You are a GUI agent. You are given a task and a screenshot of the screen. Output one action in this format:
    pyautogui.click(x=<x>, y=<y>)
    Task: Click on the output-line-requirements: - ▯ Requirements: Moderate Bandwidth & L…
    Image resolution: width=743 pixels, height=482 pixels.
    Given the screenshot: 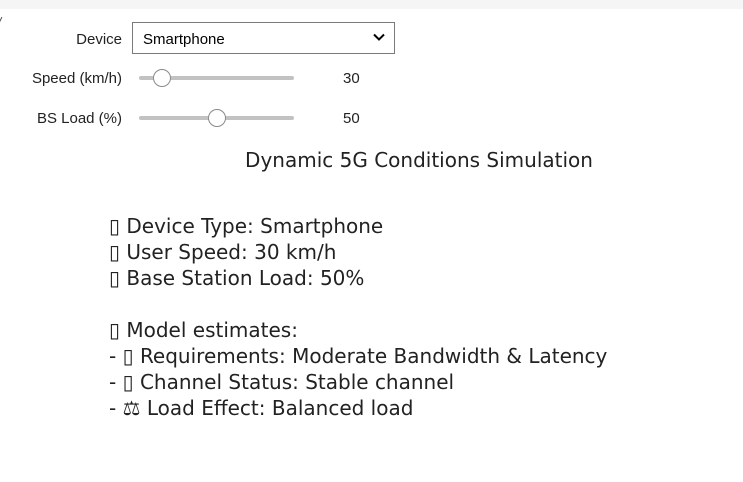 What is the action you would take?
    pyautogui.click(x=358, y=356)
    